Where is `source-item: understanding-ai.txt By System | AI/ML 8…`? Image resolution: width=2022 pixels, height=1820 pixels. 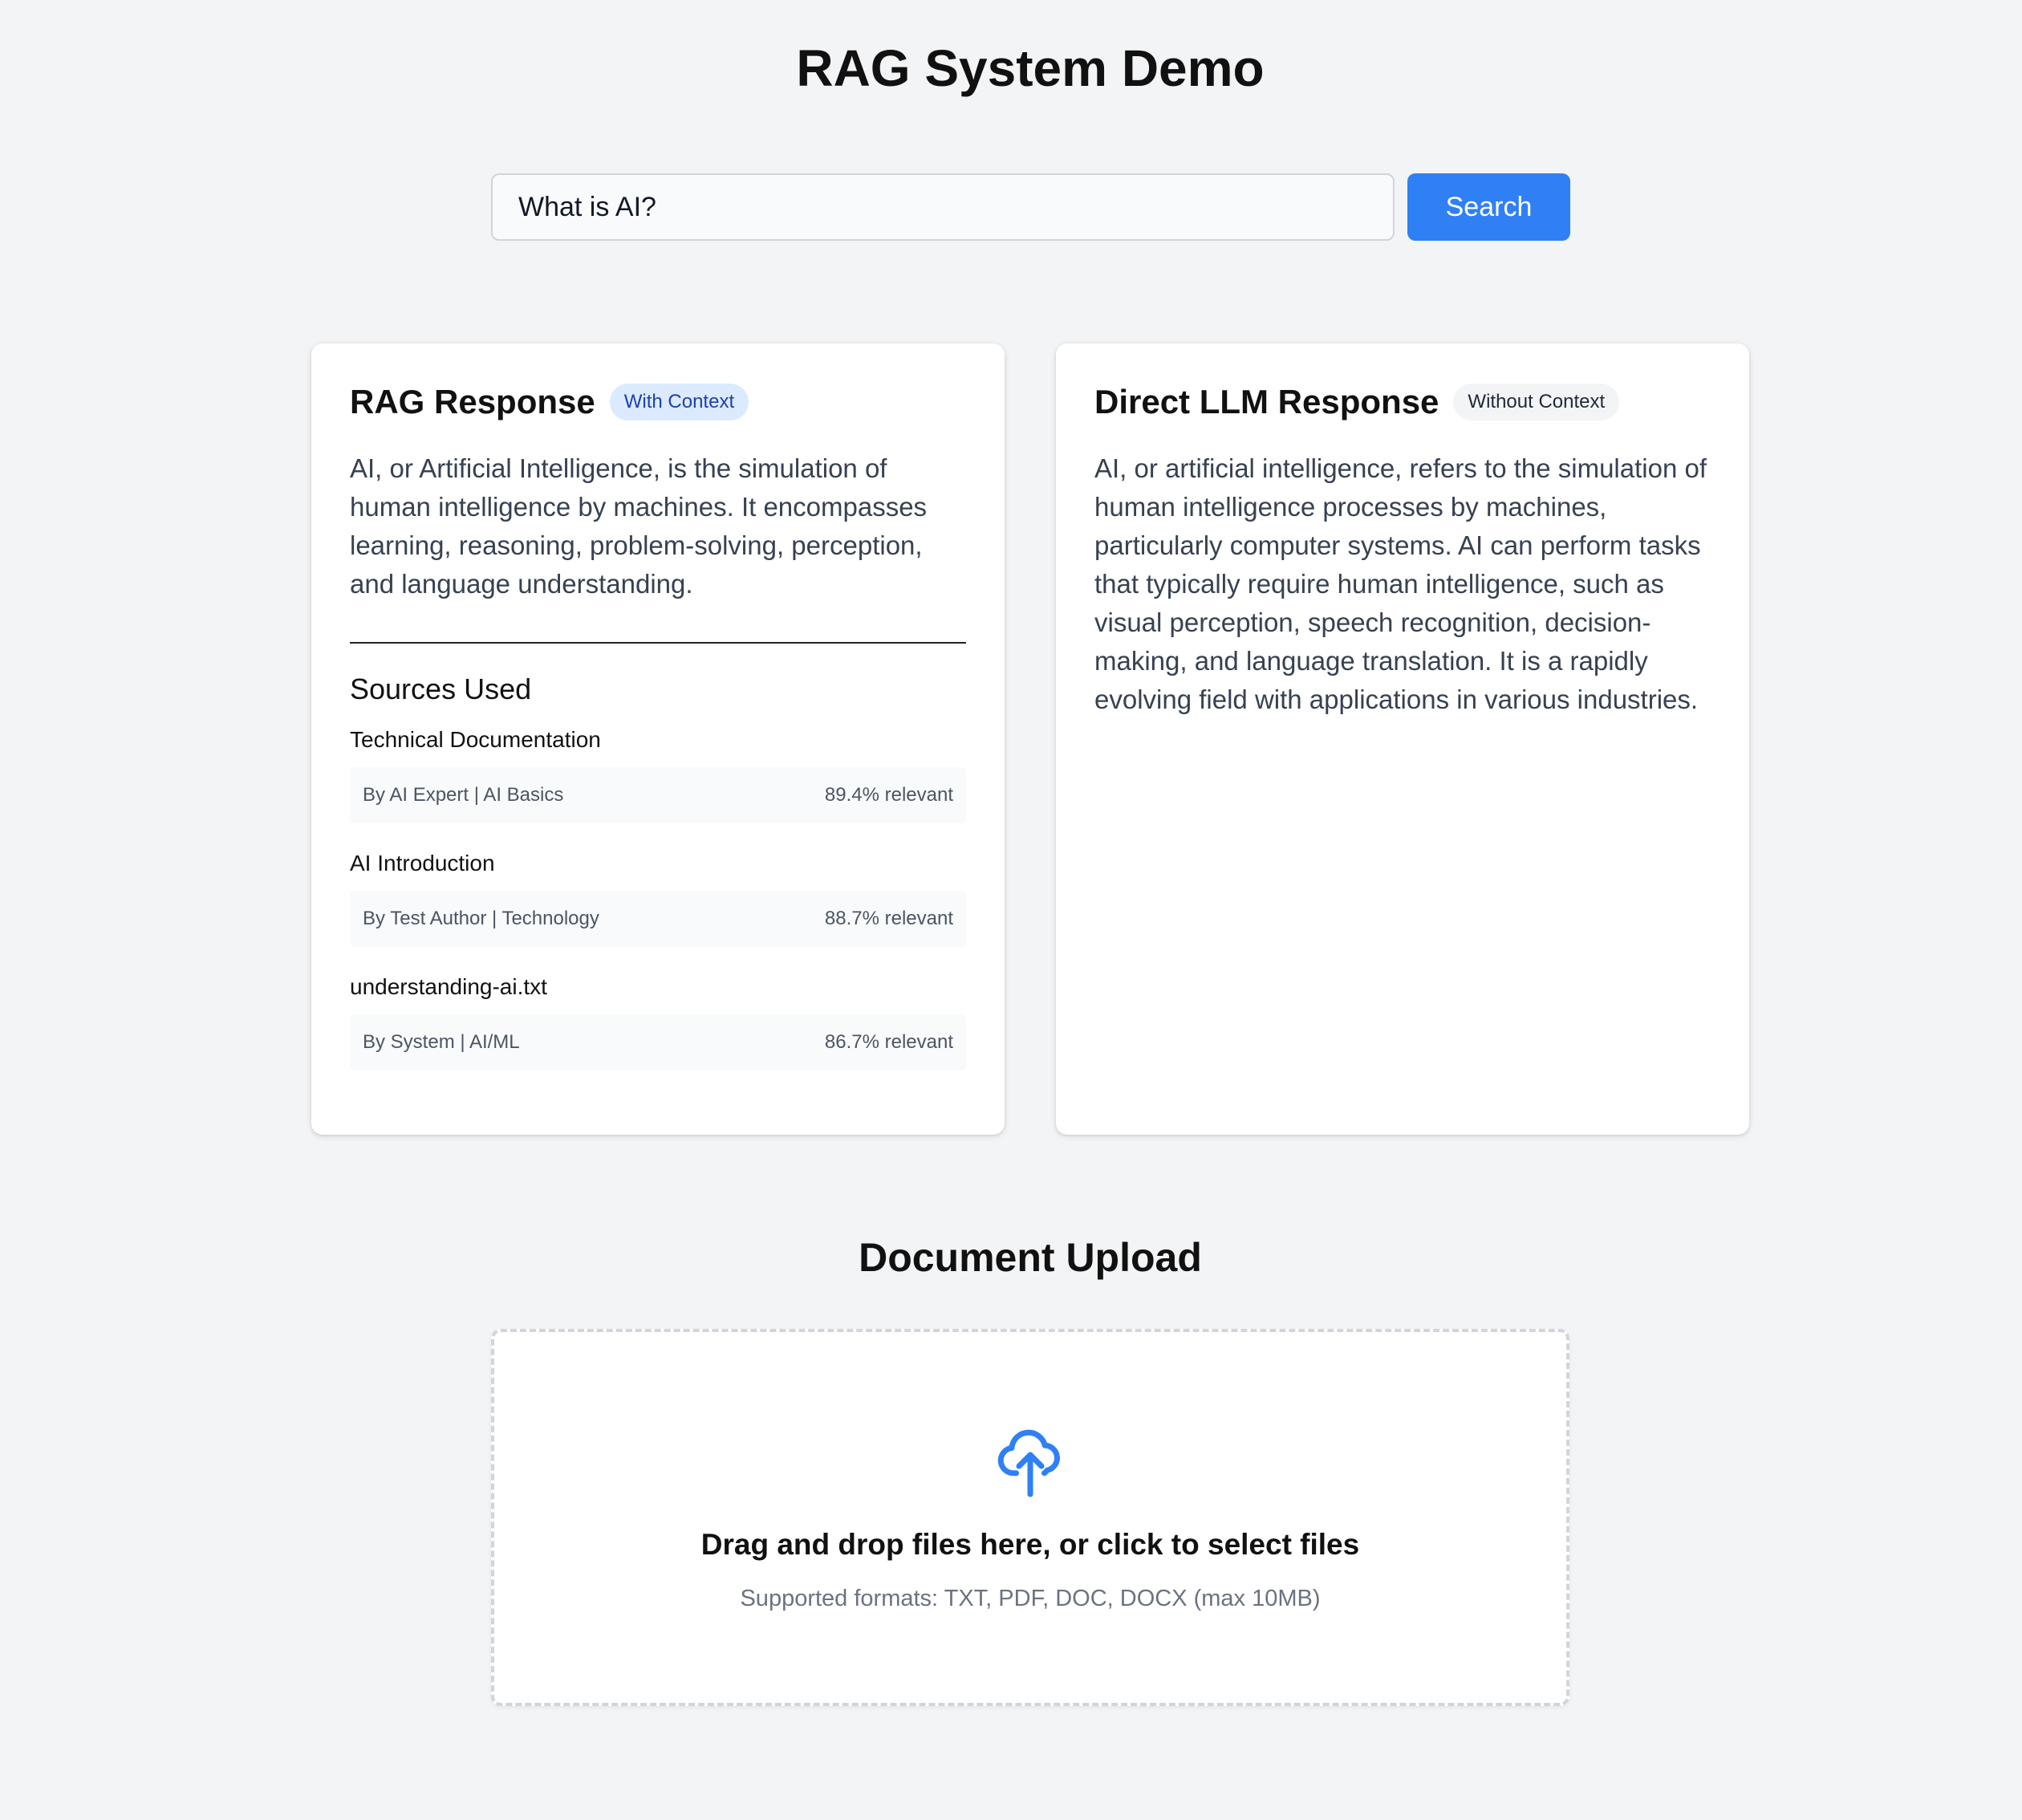
source-item: understanding-ai.txt By System | AI/ML 8… is located at coordinates (658, 1022).